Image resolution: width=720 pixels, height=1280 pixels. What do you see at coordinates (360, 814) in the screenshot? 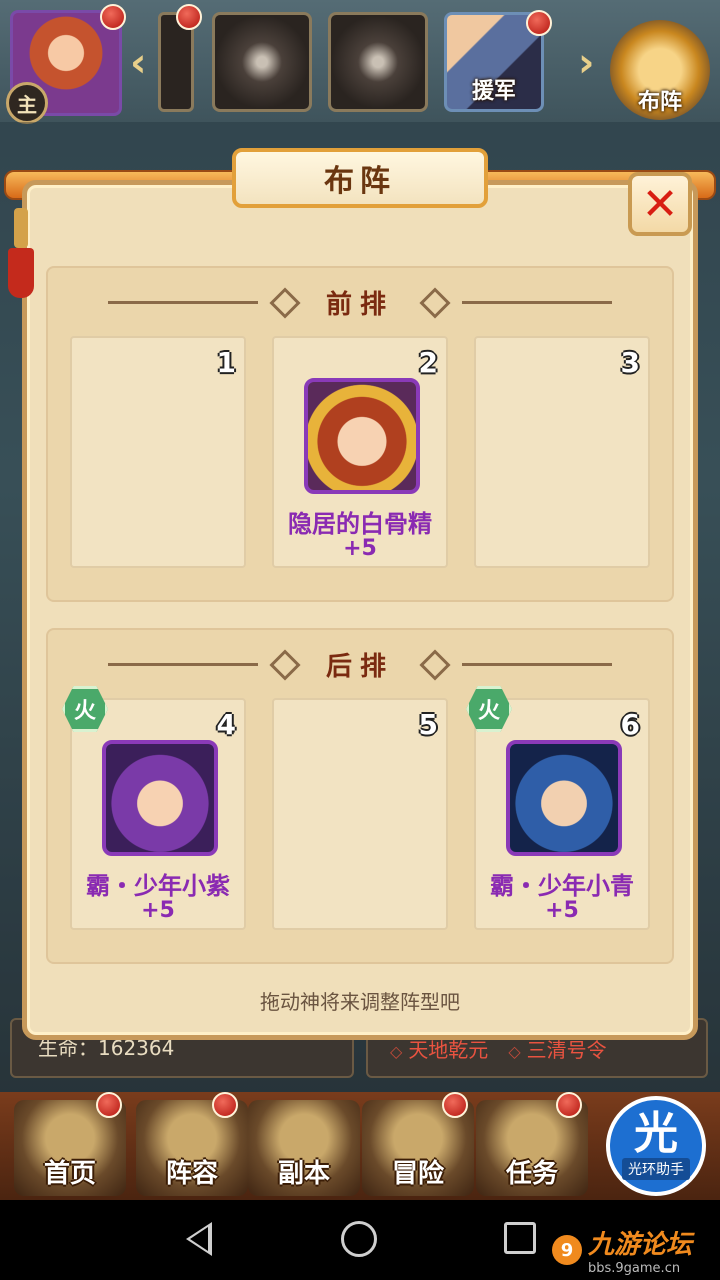
I see `formation-slot-5: 5` at bounding box center [360, 814].